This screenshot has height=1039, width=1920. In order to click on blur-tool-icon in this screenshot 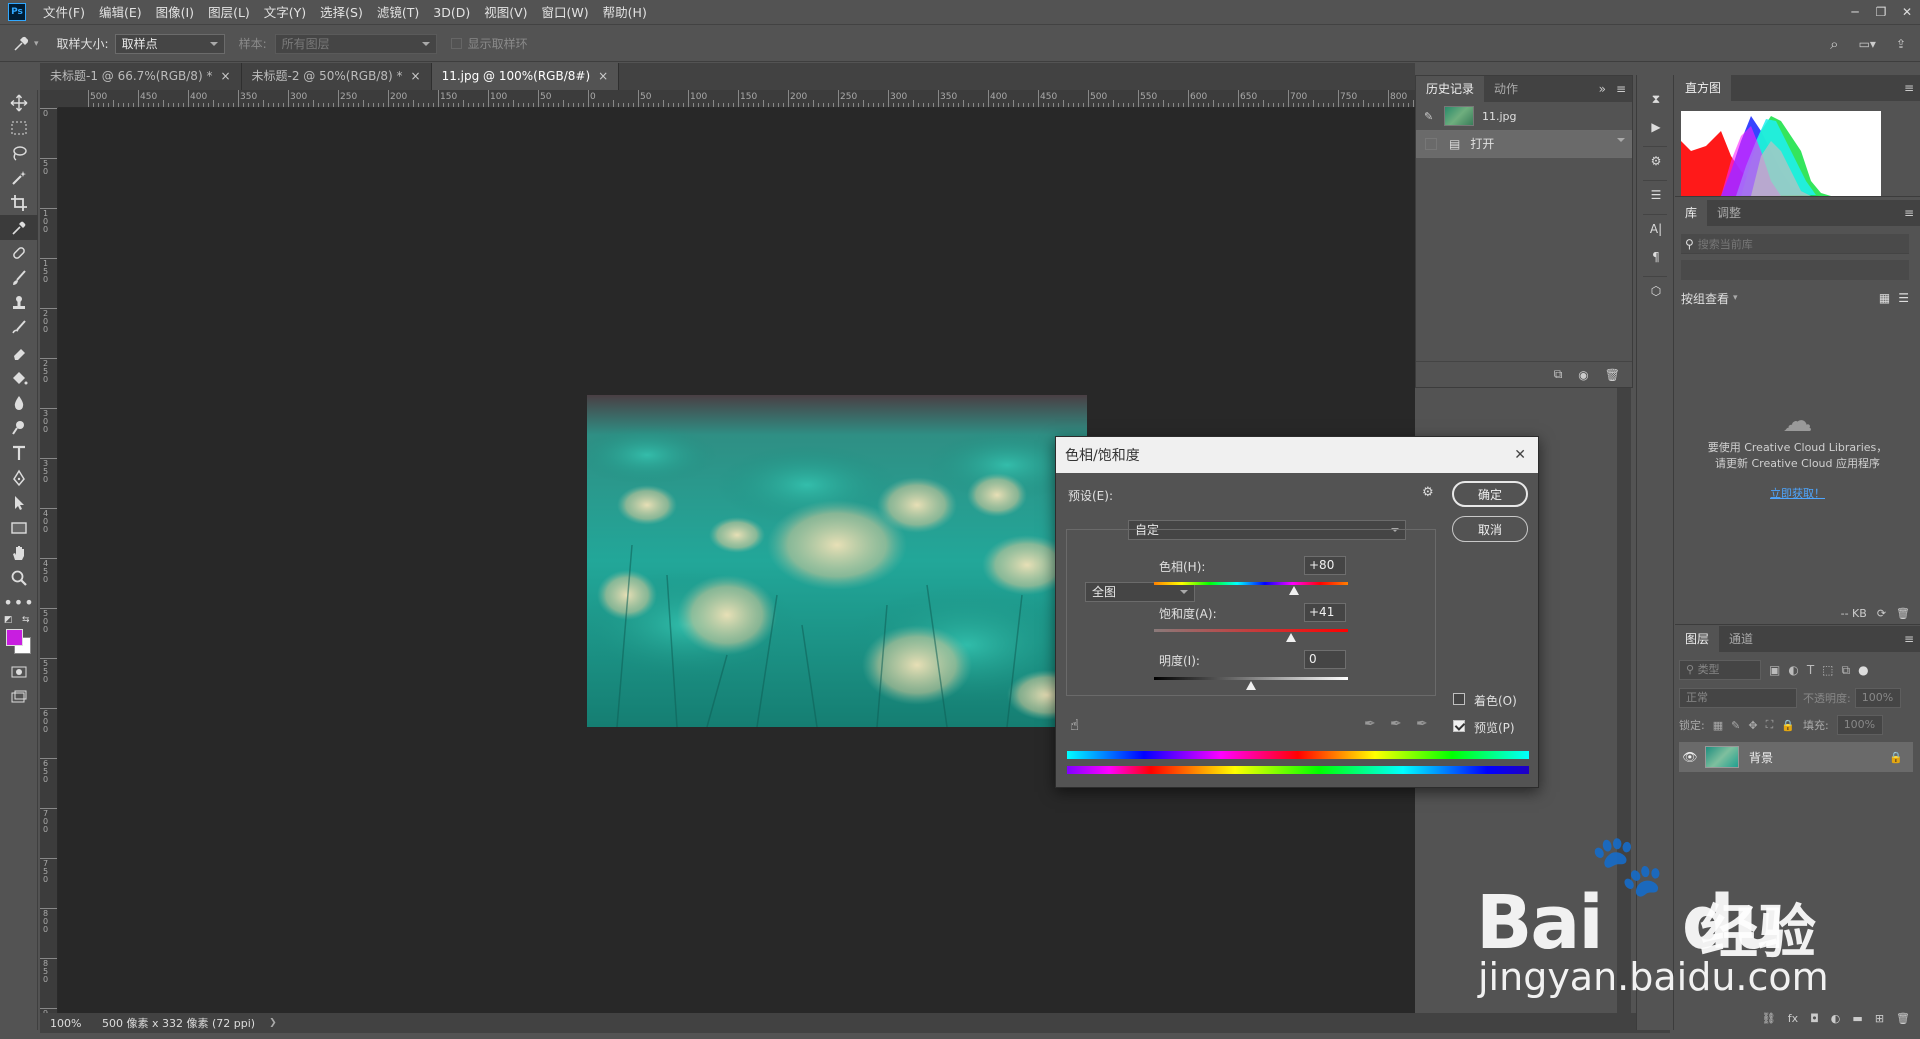, I will do `click(19, 402)`.